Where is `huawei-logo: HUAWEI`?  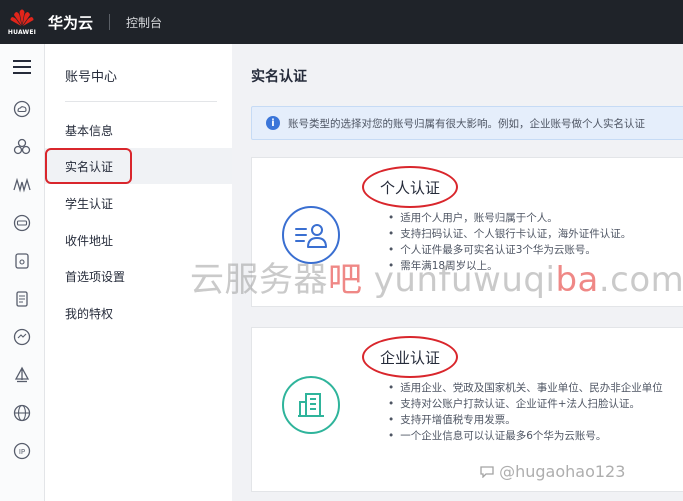
huawei-logo: HUAWEI is located at coordinates (22, 22).